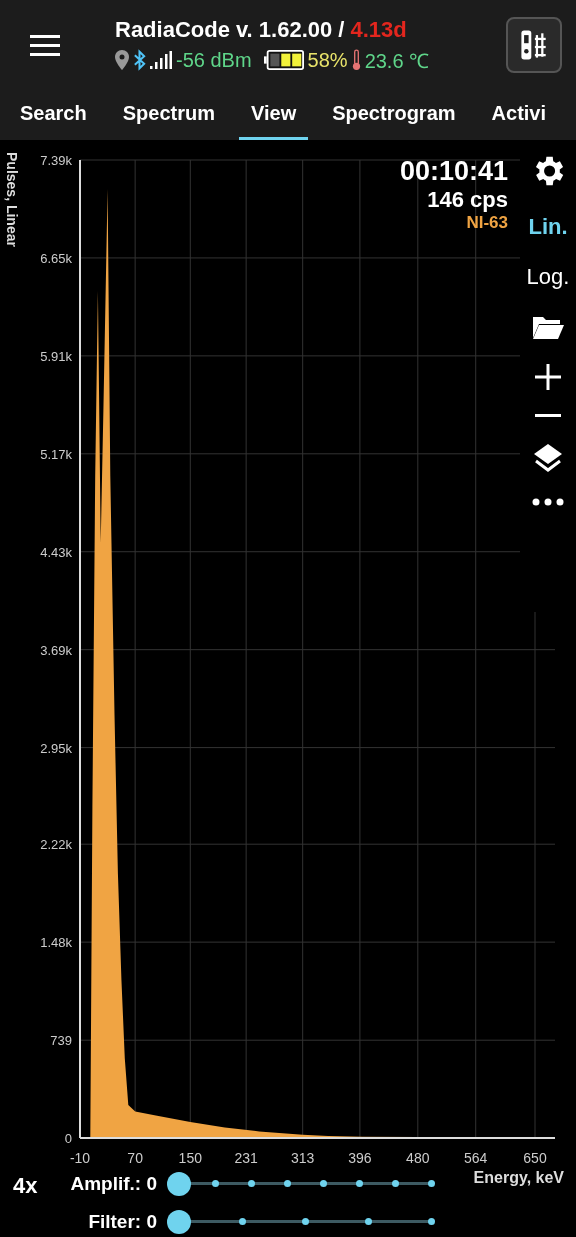  What do you see at coordinates (135, 1157) in the screenshot?
I see `x-tick-label: 70` at bounding box center [135, 1157].